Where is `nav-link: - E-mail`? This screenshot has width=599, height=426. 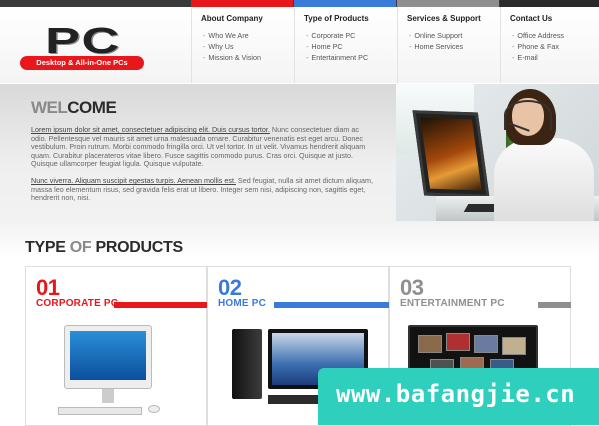
nav-link: - E-mail is located at coordinates (555, 57).